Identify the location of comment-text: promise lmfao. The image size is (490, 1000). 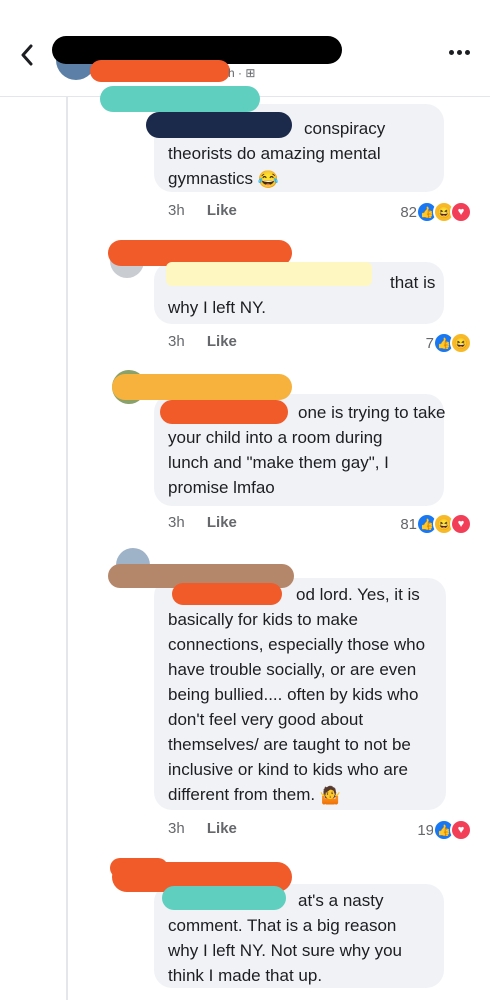
(221, 487).